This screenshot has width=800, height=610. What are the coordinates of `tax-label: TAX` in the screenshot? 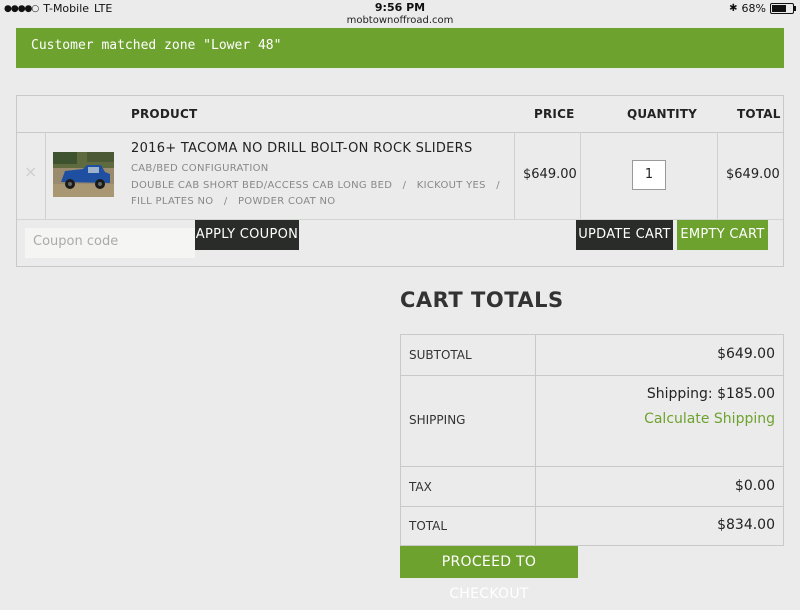 It's located at (420, 487).